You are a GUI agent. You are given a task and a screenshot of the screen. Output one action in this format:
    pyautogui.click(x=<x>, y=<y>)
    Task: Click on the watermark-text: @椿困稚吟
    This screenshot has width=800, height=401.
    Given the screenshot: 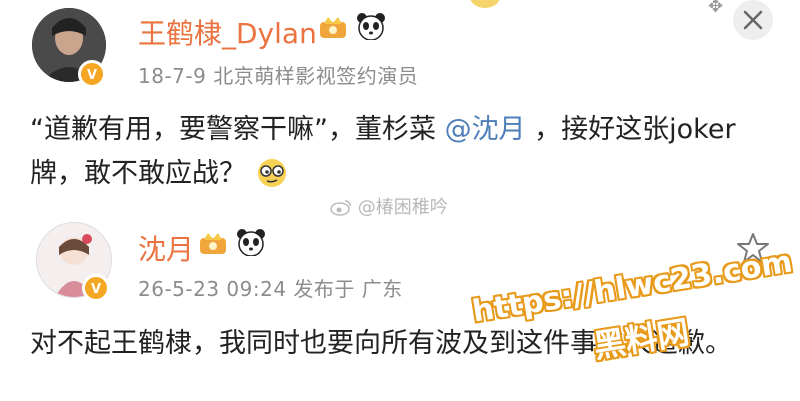 What is the action you would take?
    pyautogui.click(x=402, y=207)
    